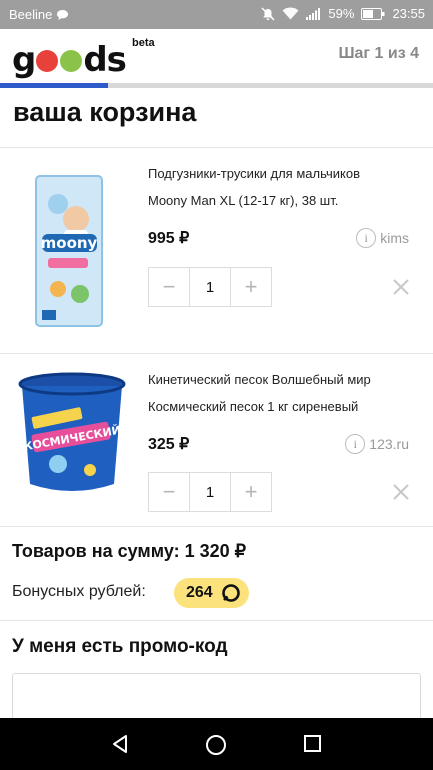 This screenshot has height=770, width=433. I want to click on product-name-line: Moony Man XL (12-17 кг), 38 шт., so click(283, 200).